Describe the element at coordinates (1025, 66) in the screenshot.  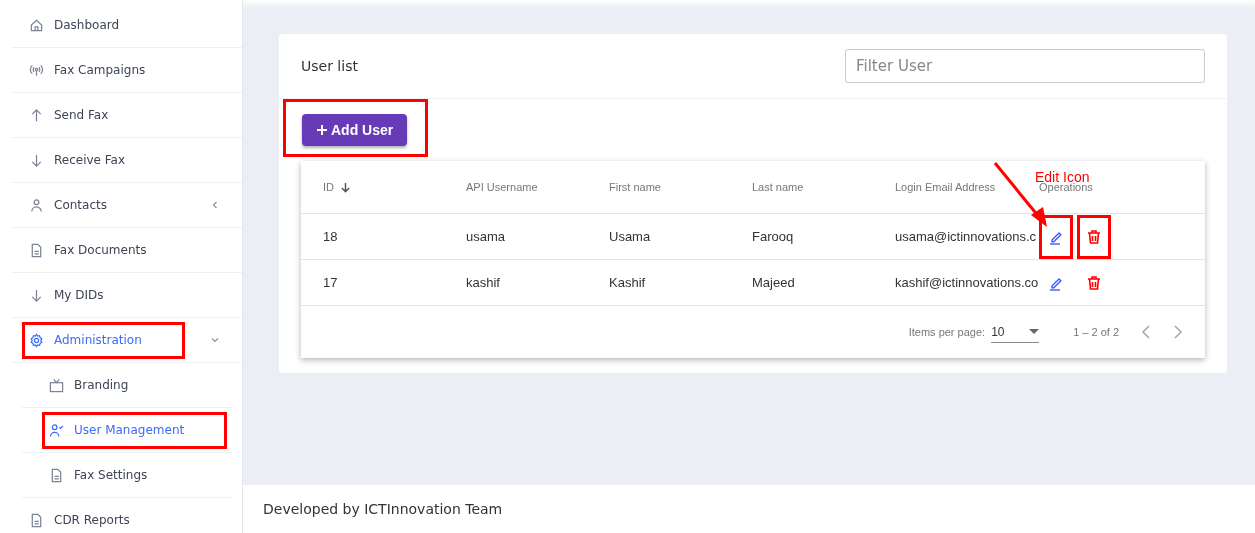
I see `filter-field: Filter User` at that location.